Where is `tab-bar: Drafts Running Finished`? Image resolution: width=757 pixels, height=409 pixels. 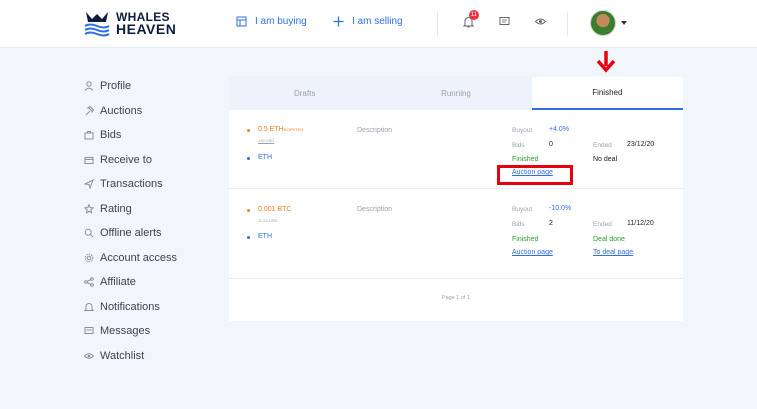
tab-bar: Drafts Running Finished is located at coordinates (456, 93).